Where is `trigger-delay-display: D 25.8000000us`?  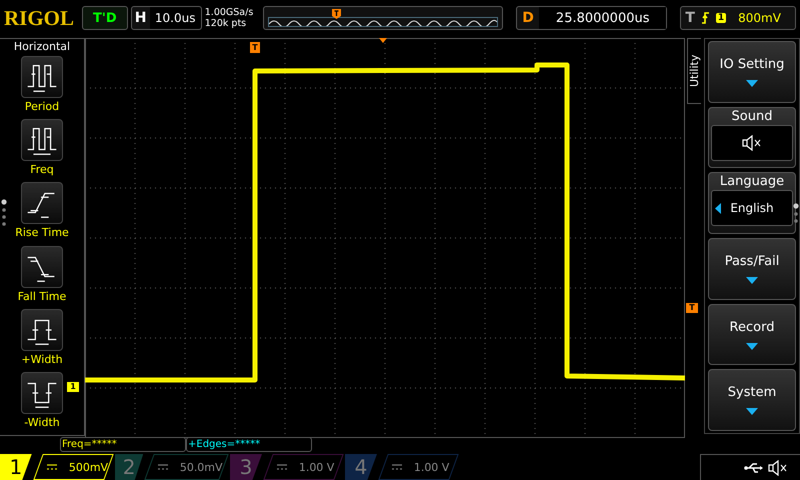
trigger-delay-display: D 25.8000000us is located at coordinates (592, 18).